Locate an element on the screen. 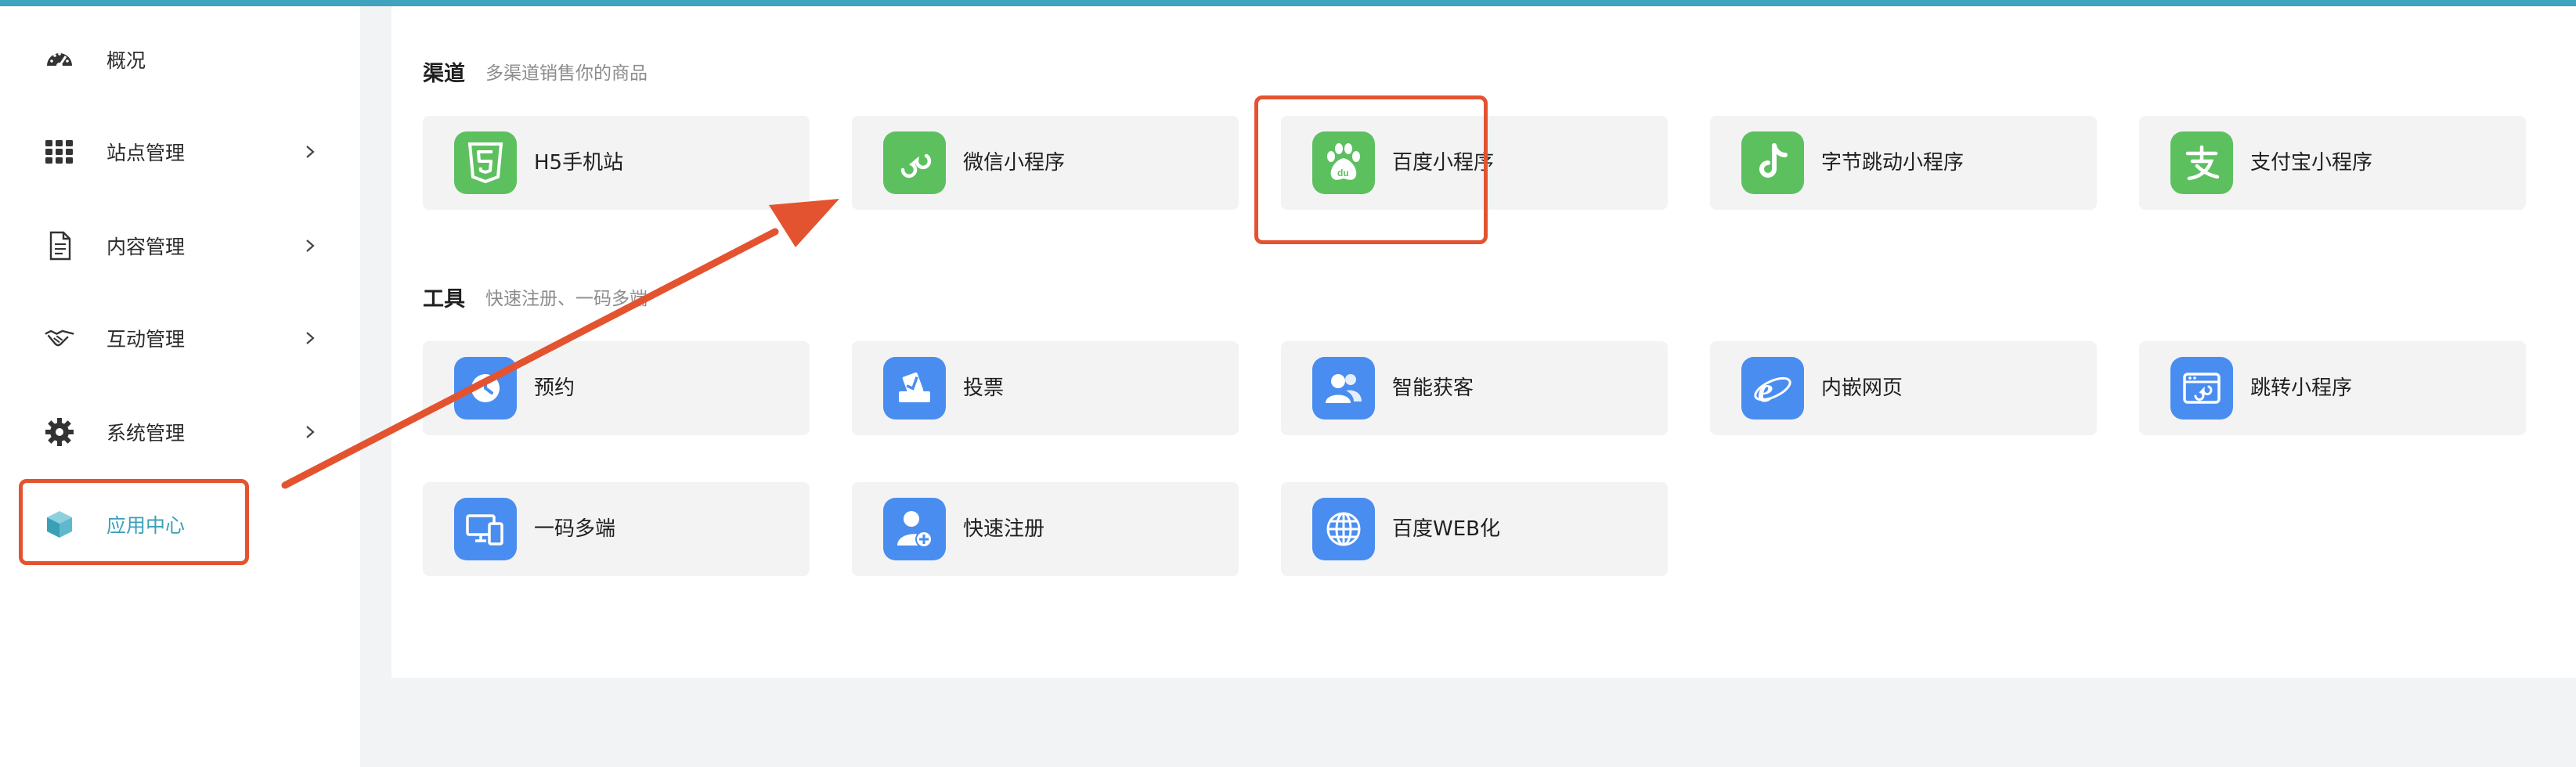  channel-card-wechat-miniprogram: 微信小程序 is located at coordinates (1045, 163).